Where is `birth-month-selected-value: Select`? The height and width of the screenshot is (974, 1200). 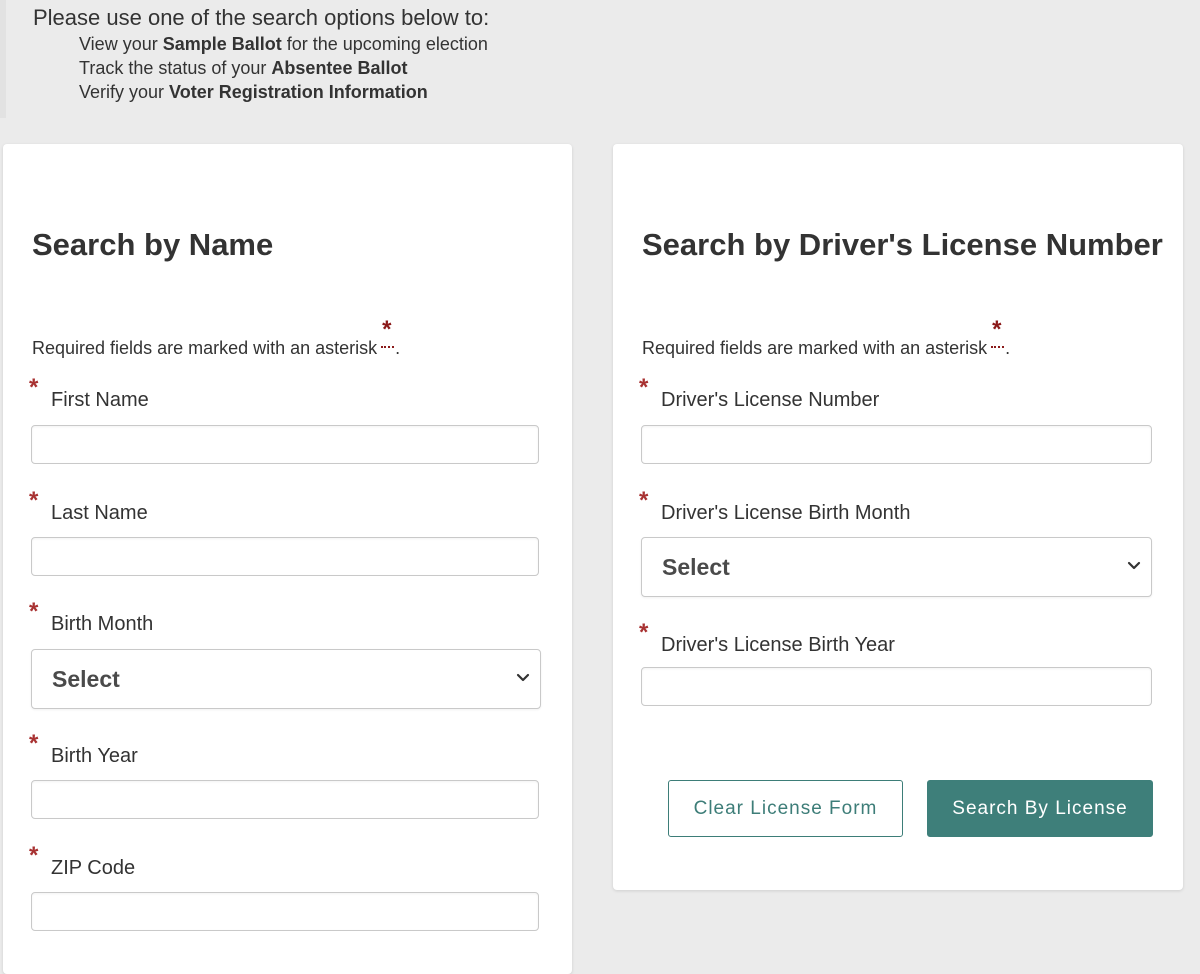 birth-month-selected-value: Select is located at coordinates (86, 679).